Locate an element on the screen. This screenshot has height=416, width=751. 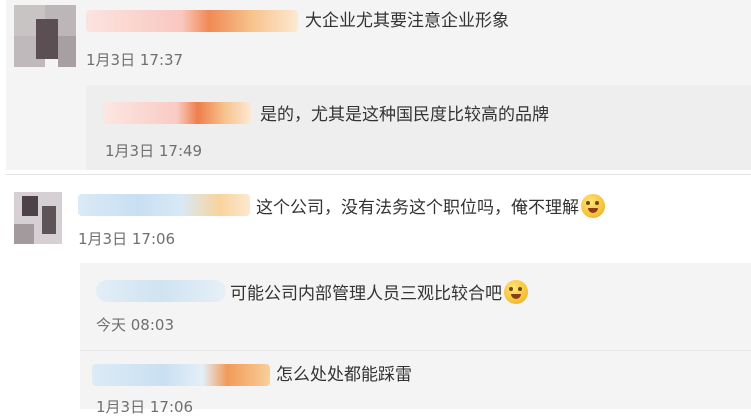
reply-text: 是的，尤其是这种国民度比较高的品牌 is located at coordinates (404, 115).